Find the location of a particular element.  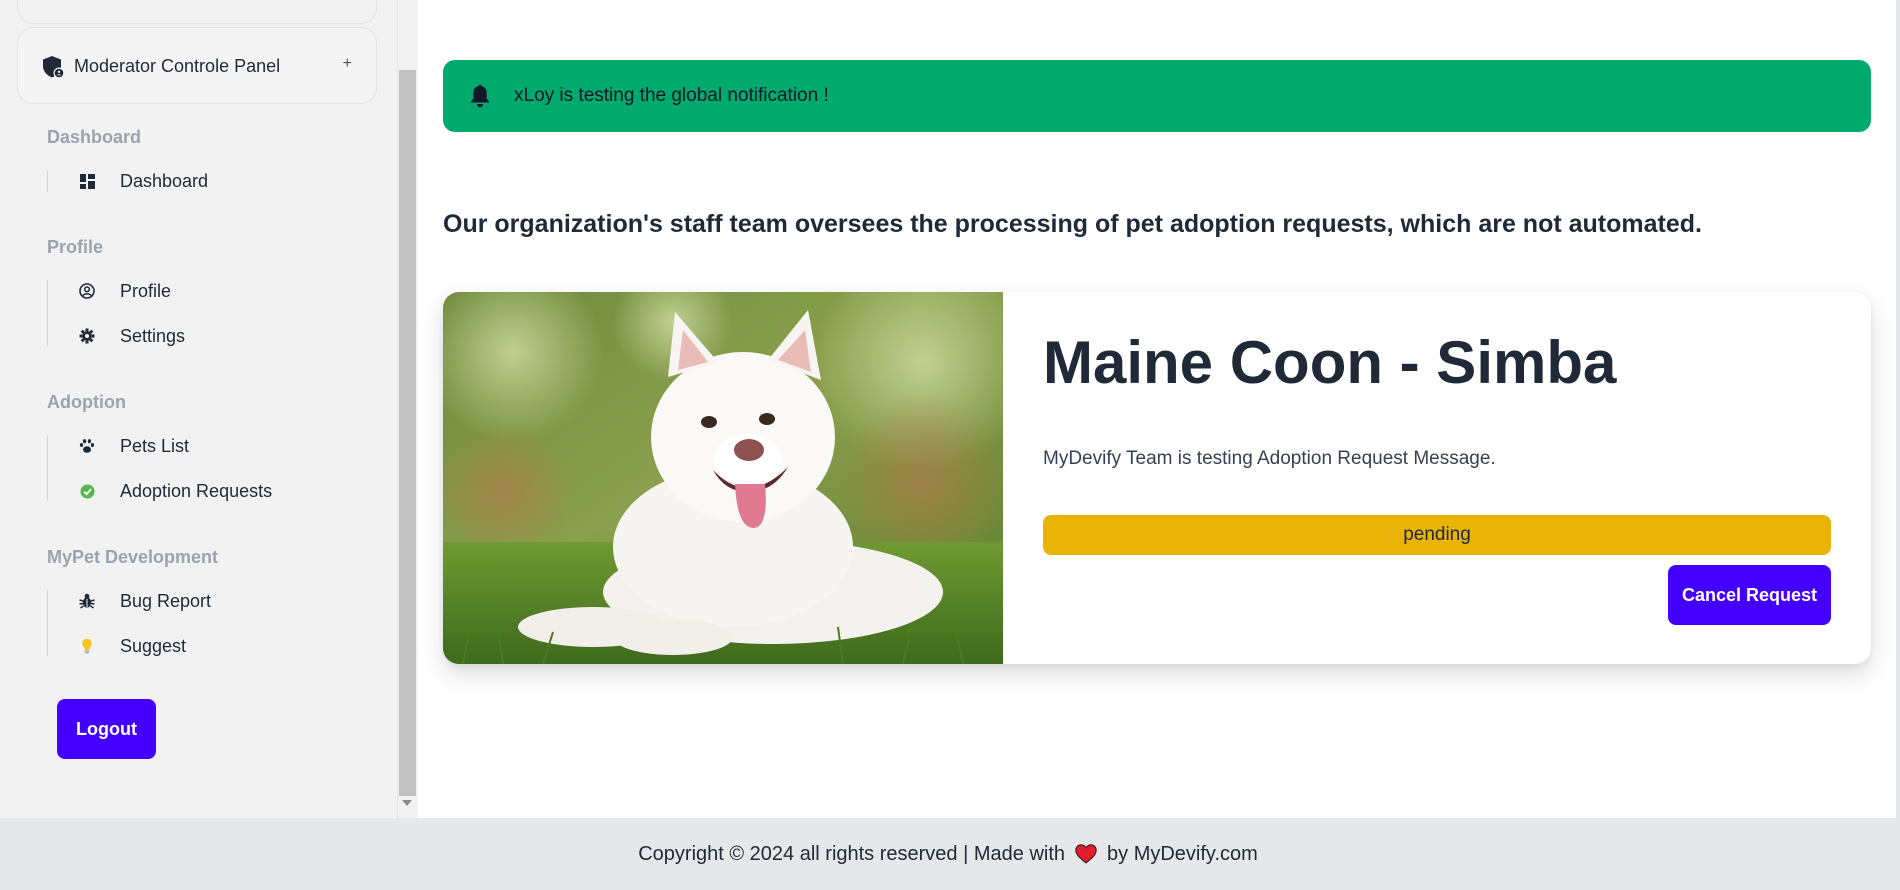

sidebar-item-suggest: Suggest is located at coordinates (132, 646).